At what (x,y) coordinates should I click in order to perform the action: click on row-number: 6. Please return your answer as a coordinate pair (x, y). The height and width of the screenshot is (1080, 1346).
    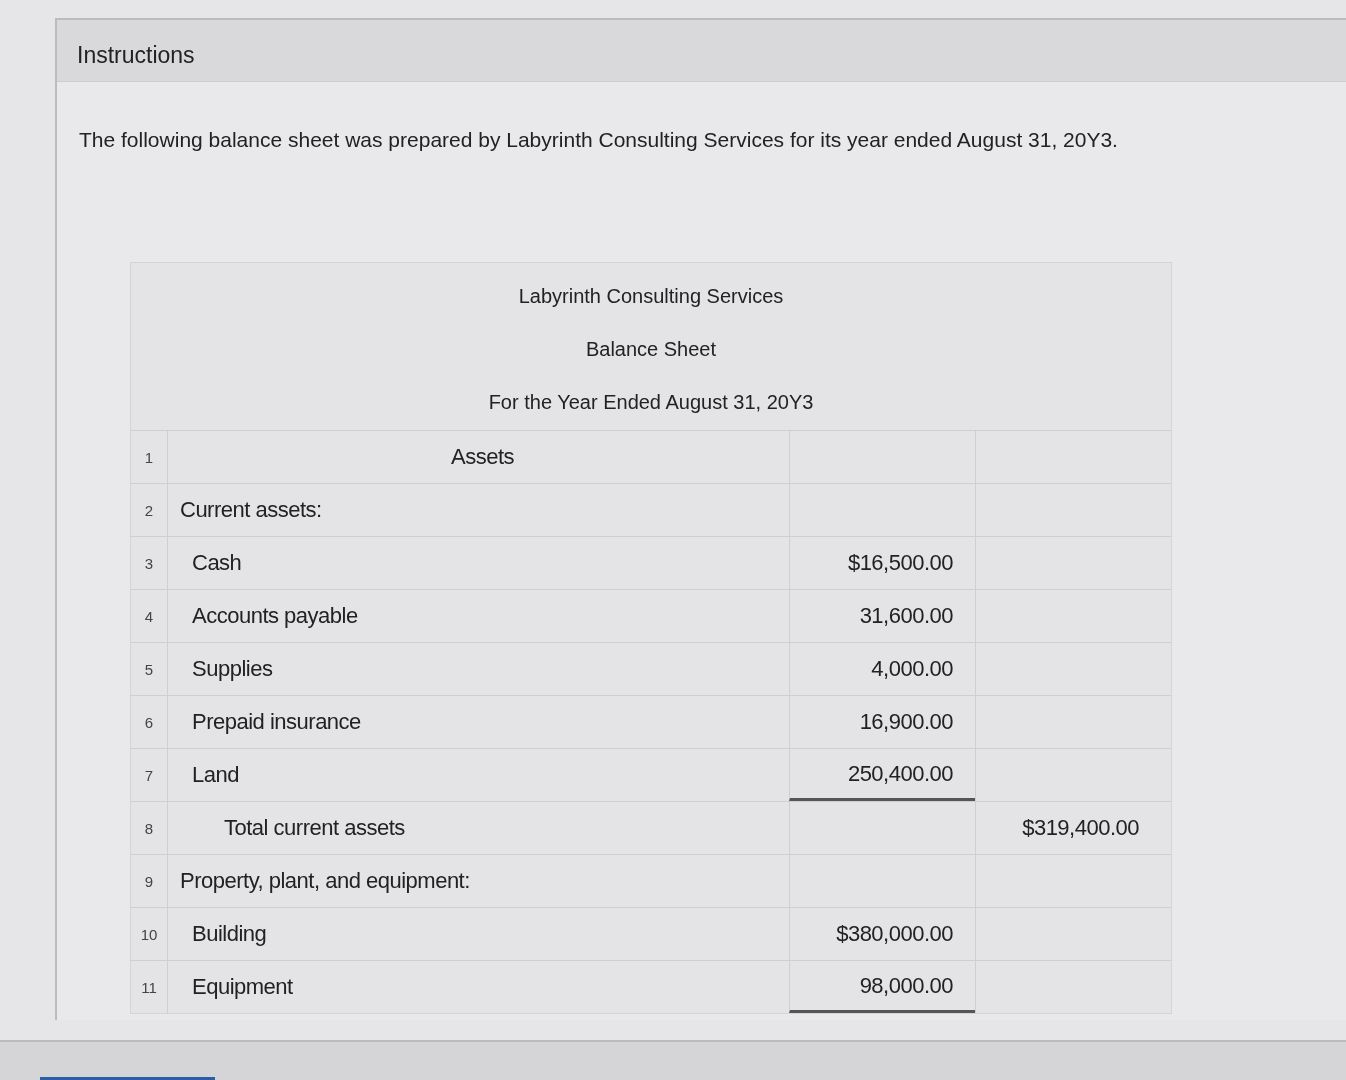
    Looking at the image, I should click on (149, 722).